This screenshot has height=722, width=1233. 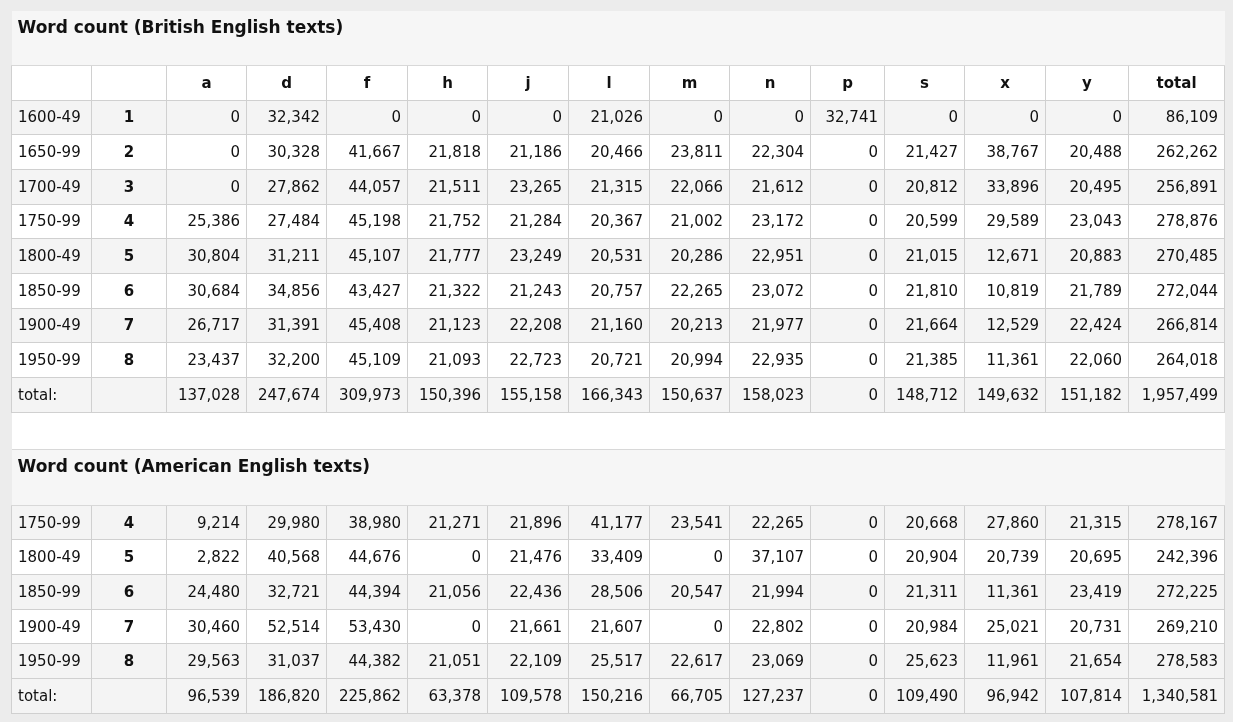 What do you see at coordinates (1005, 557) in the screenshot?
I see `table-cell: 20,739` at bounding box center [1005, 557].